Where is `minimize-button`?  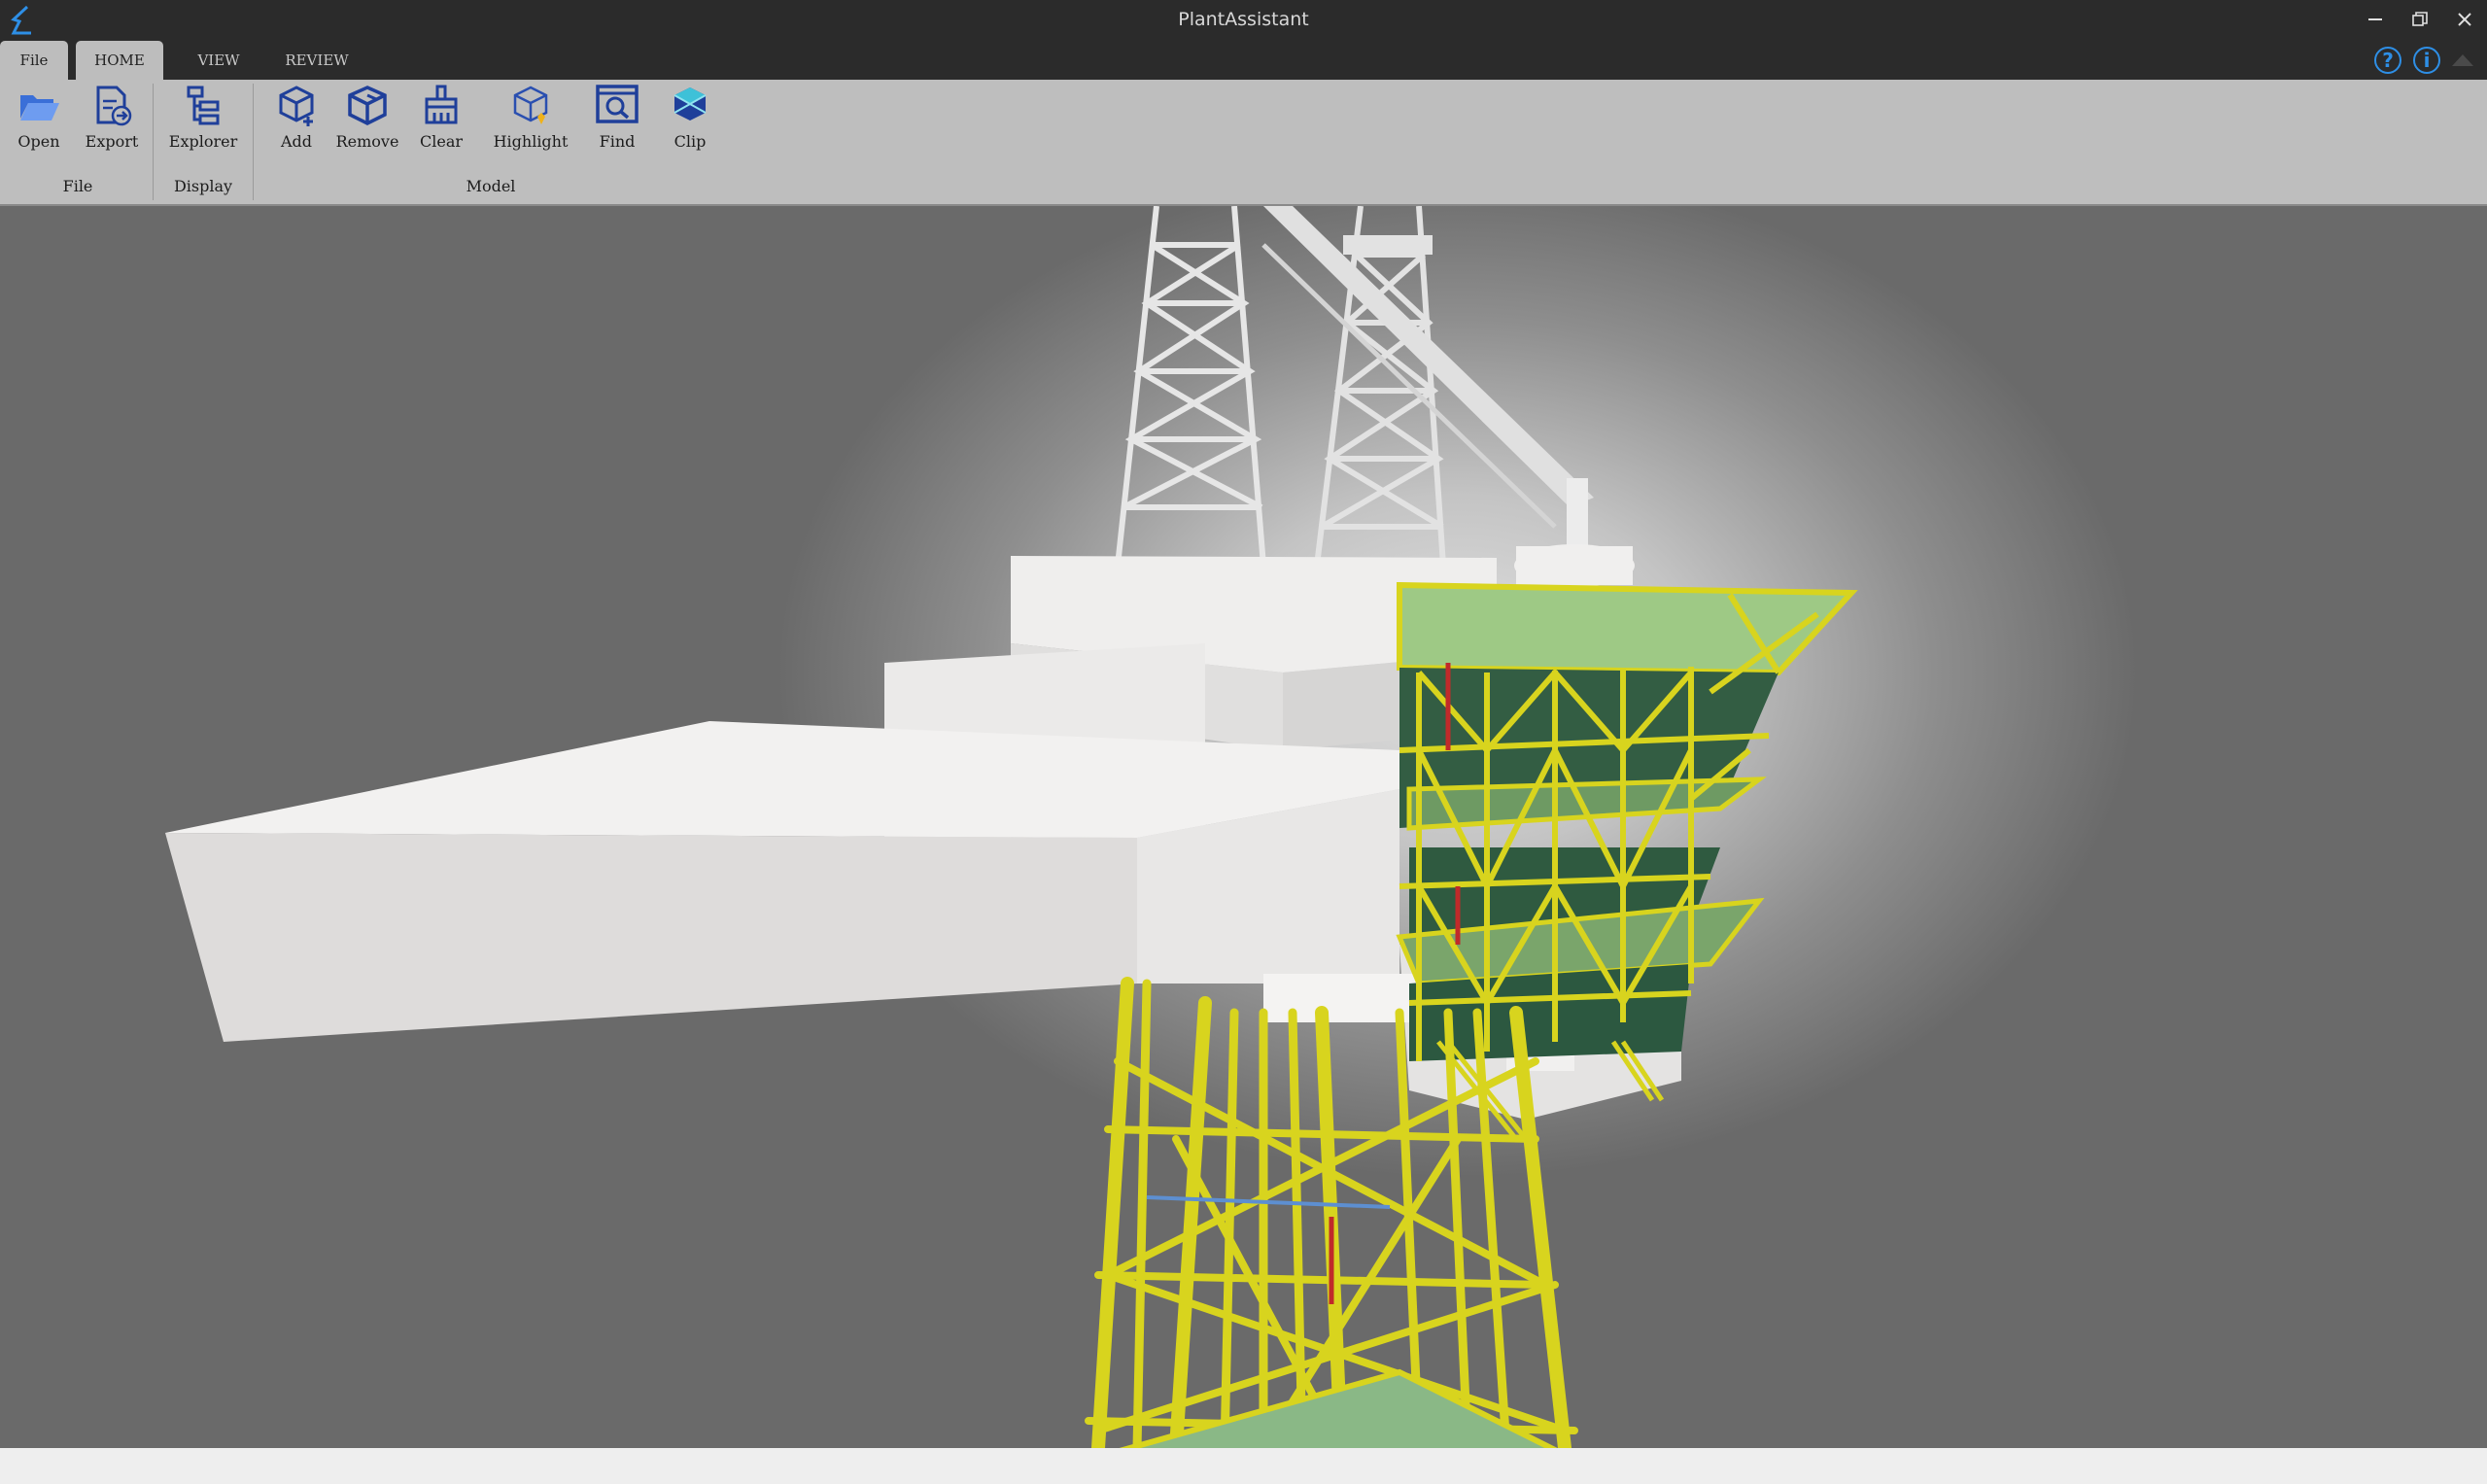 minimize-button is located at coordinates (2376, 19).